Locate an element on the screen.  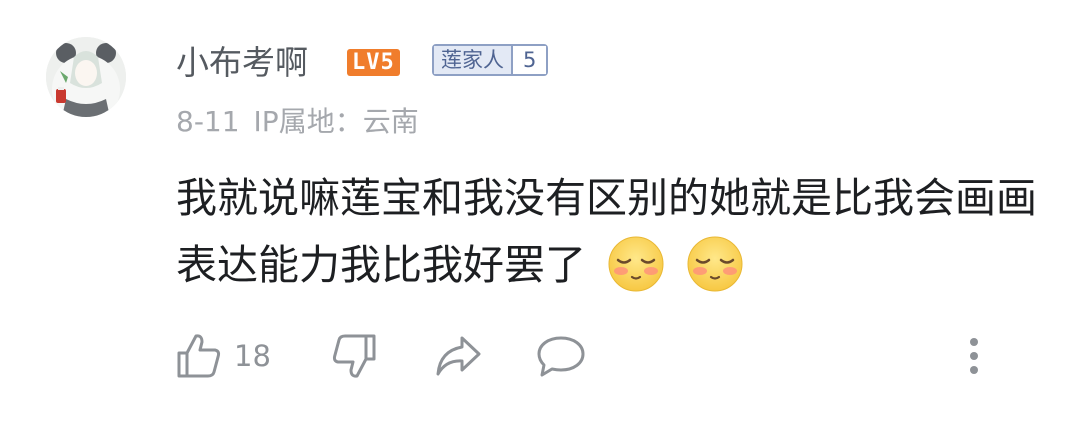
more-button is located at coordinates (974, 356).